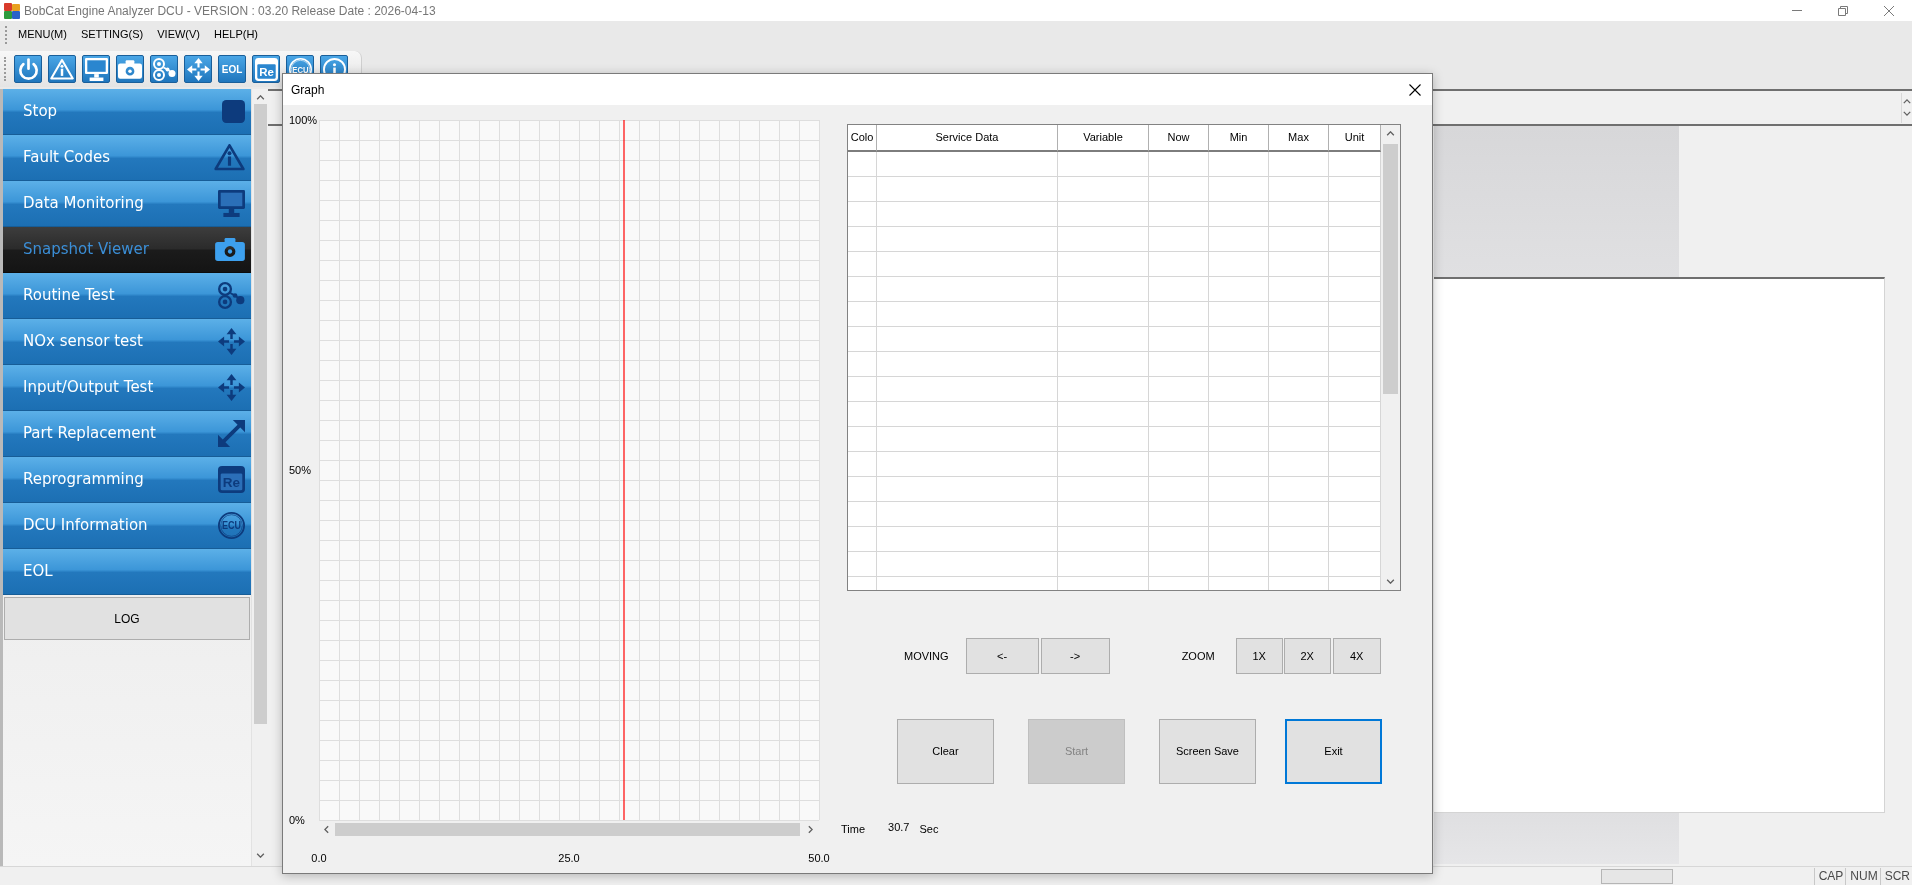 The image size is (1912, 885). I want to click on clear-button: Clear, so click(945, 751).